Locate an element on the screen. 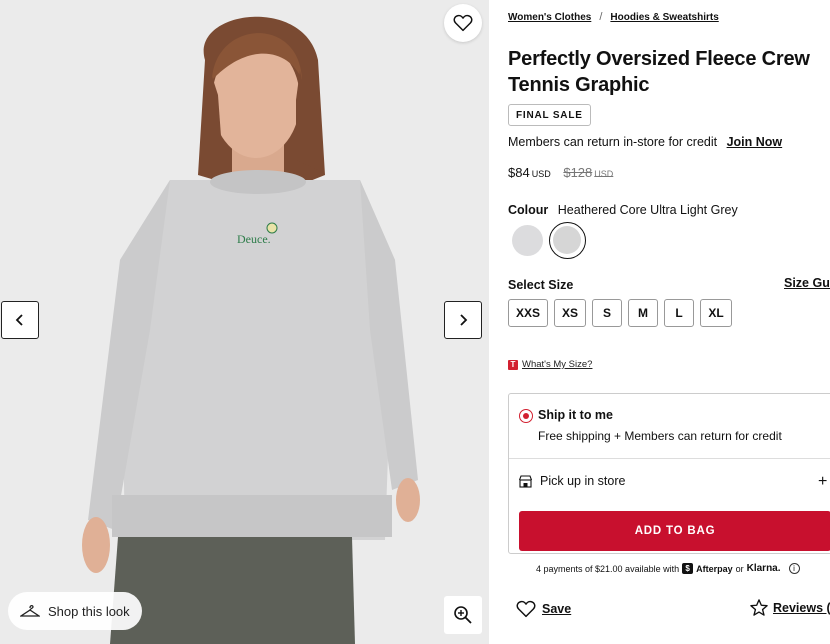 This screenshot has width=830, height=644. chevron-left-icon is located at coordinates (19, 320).